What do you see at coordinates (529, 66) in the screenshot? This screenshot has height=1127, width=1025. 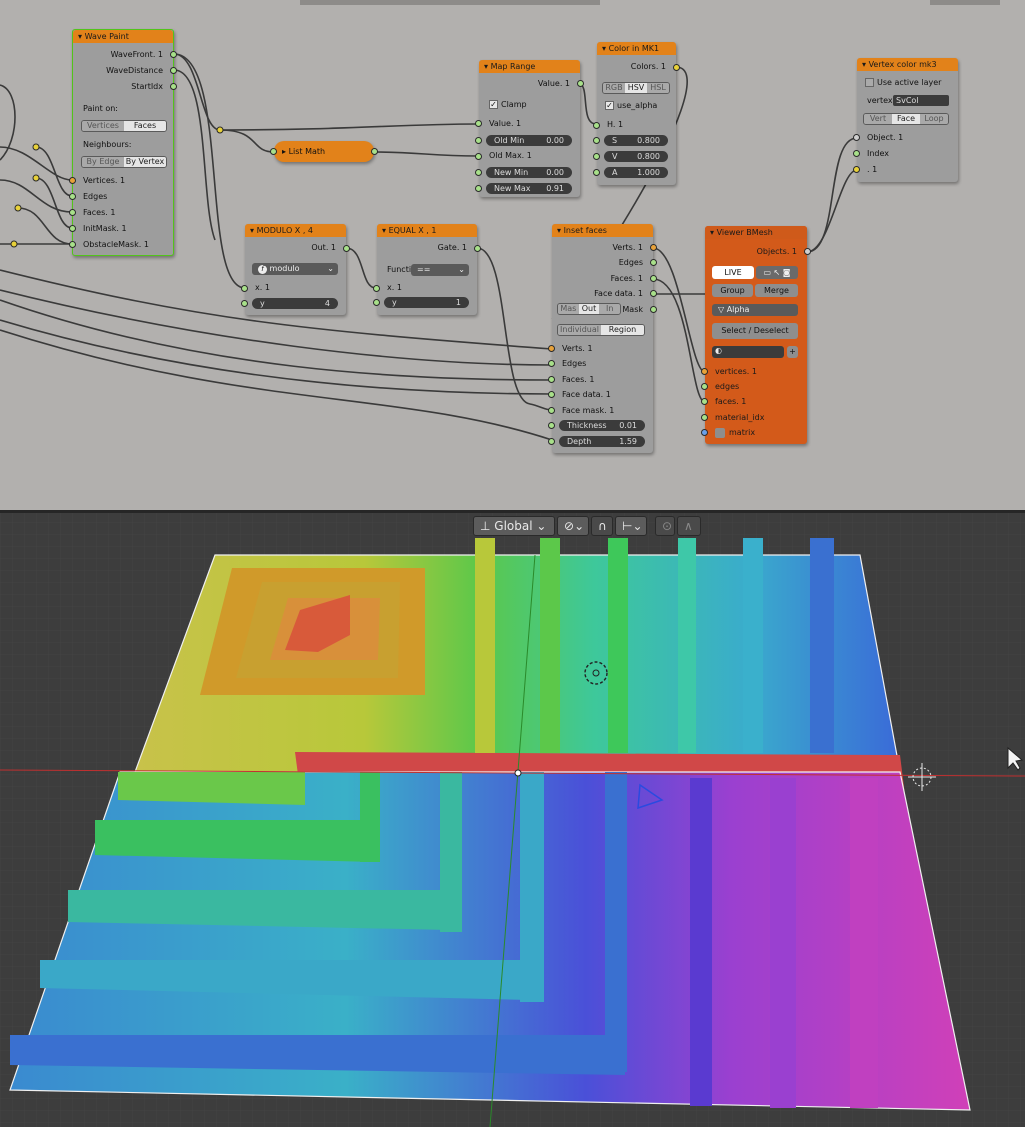 I see `node-header: ▾ Map Range` at bounding box center [529, 66].